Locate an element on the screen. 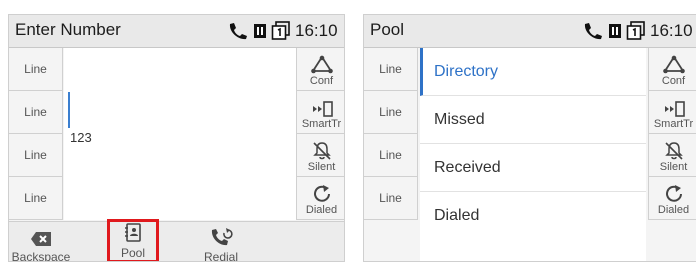 Image resolution: width=696 pixels, height=262 pixels. backspace-label: Backspace is located at coordinates (41, 256).